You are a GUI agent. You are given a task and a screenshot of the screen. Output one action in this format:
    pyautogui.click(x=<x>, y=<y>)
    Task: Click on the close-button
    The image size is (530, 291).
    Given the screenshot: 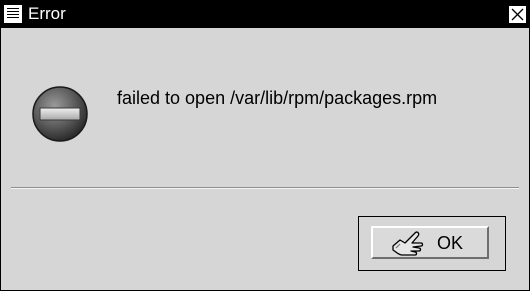 What is the action you would take?
    pyautogui.click(x=517, y=14)
    